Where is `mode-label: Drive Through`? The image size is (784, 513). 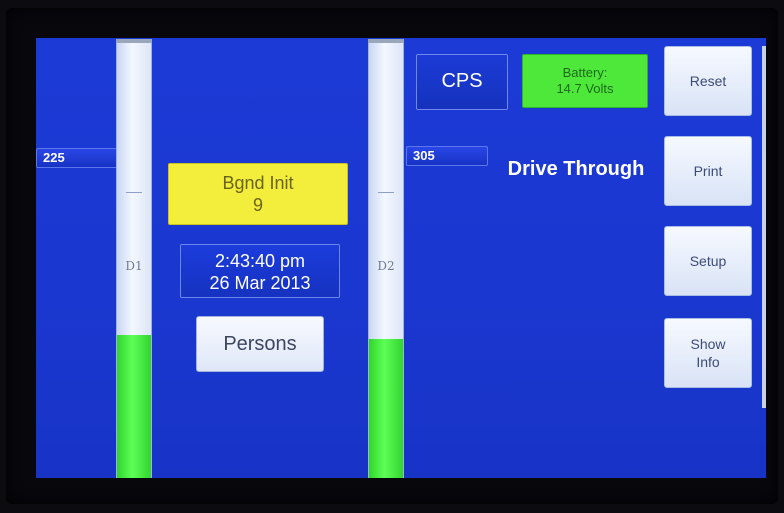
mode-label: Drive Through is located at coordinates (576, 169).